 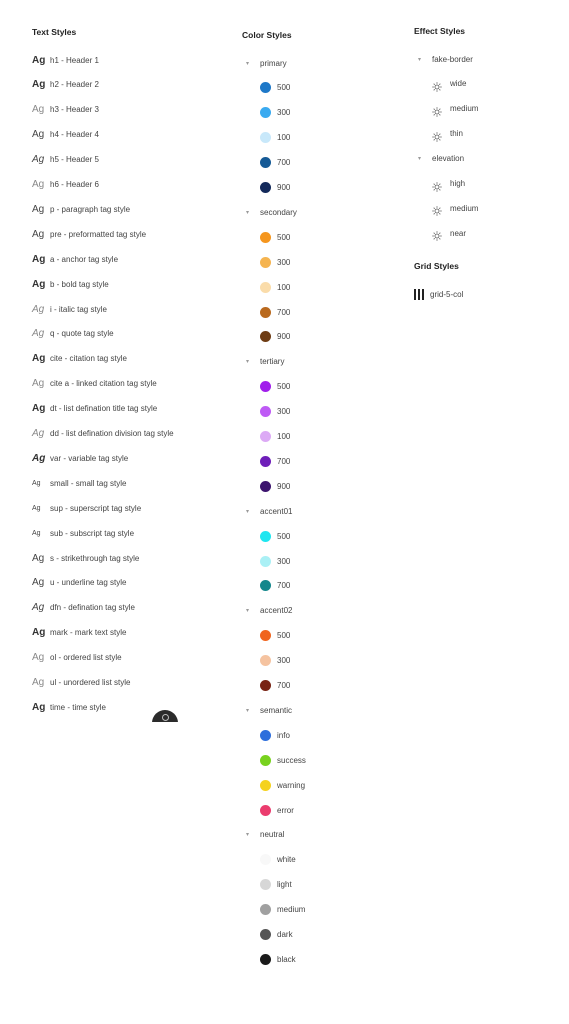 I want to click on text-style-item: Ag p - paragraph tag style, so click(x=81, y=209).